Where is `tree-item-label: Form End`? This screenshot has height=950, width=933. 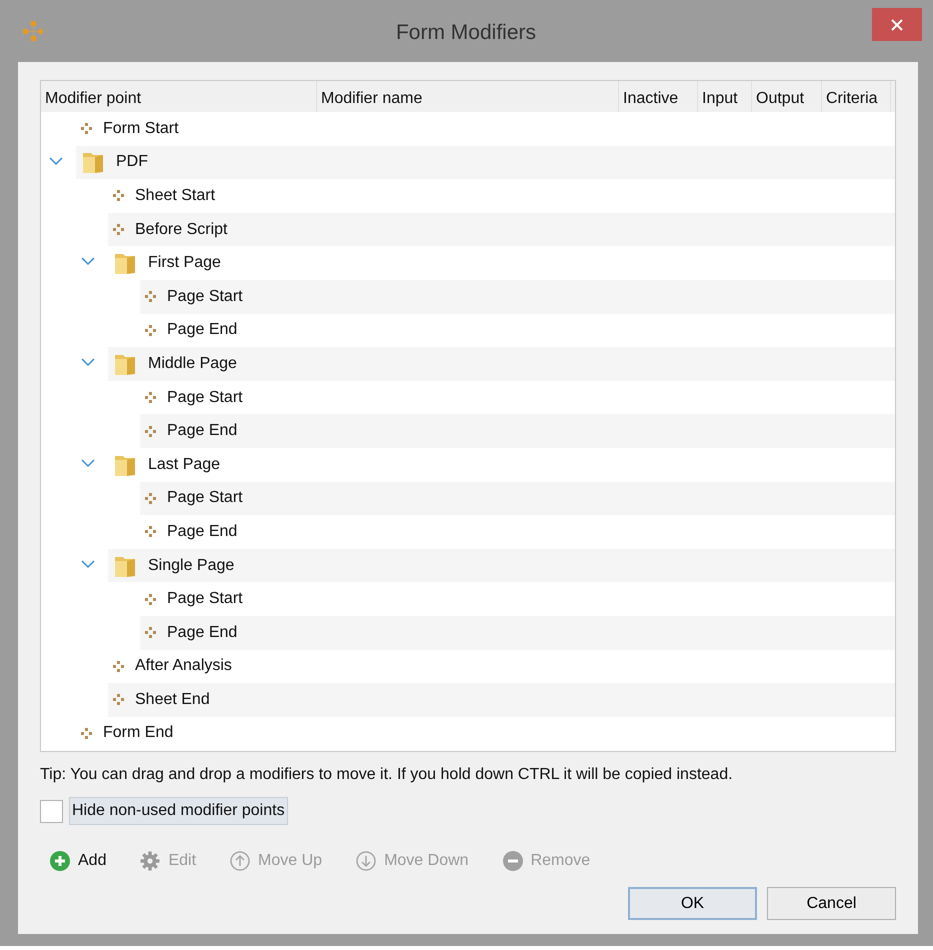
tree-item-label: Form End is located at coordinates (138, 733).